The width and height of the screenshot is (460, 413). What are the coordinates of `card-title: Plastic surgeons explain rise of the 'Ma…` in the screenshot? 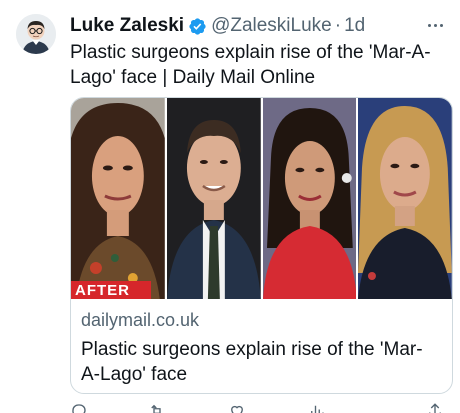 It's located at (261, 362).